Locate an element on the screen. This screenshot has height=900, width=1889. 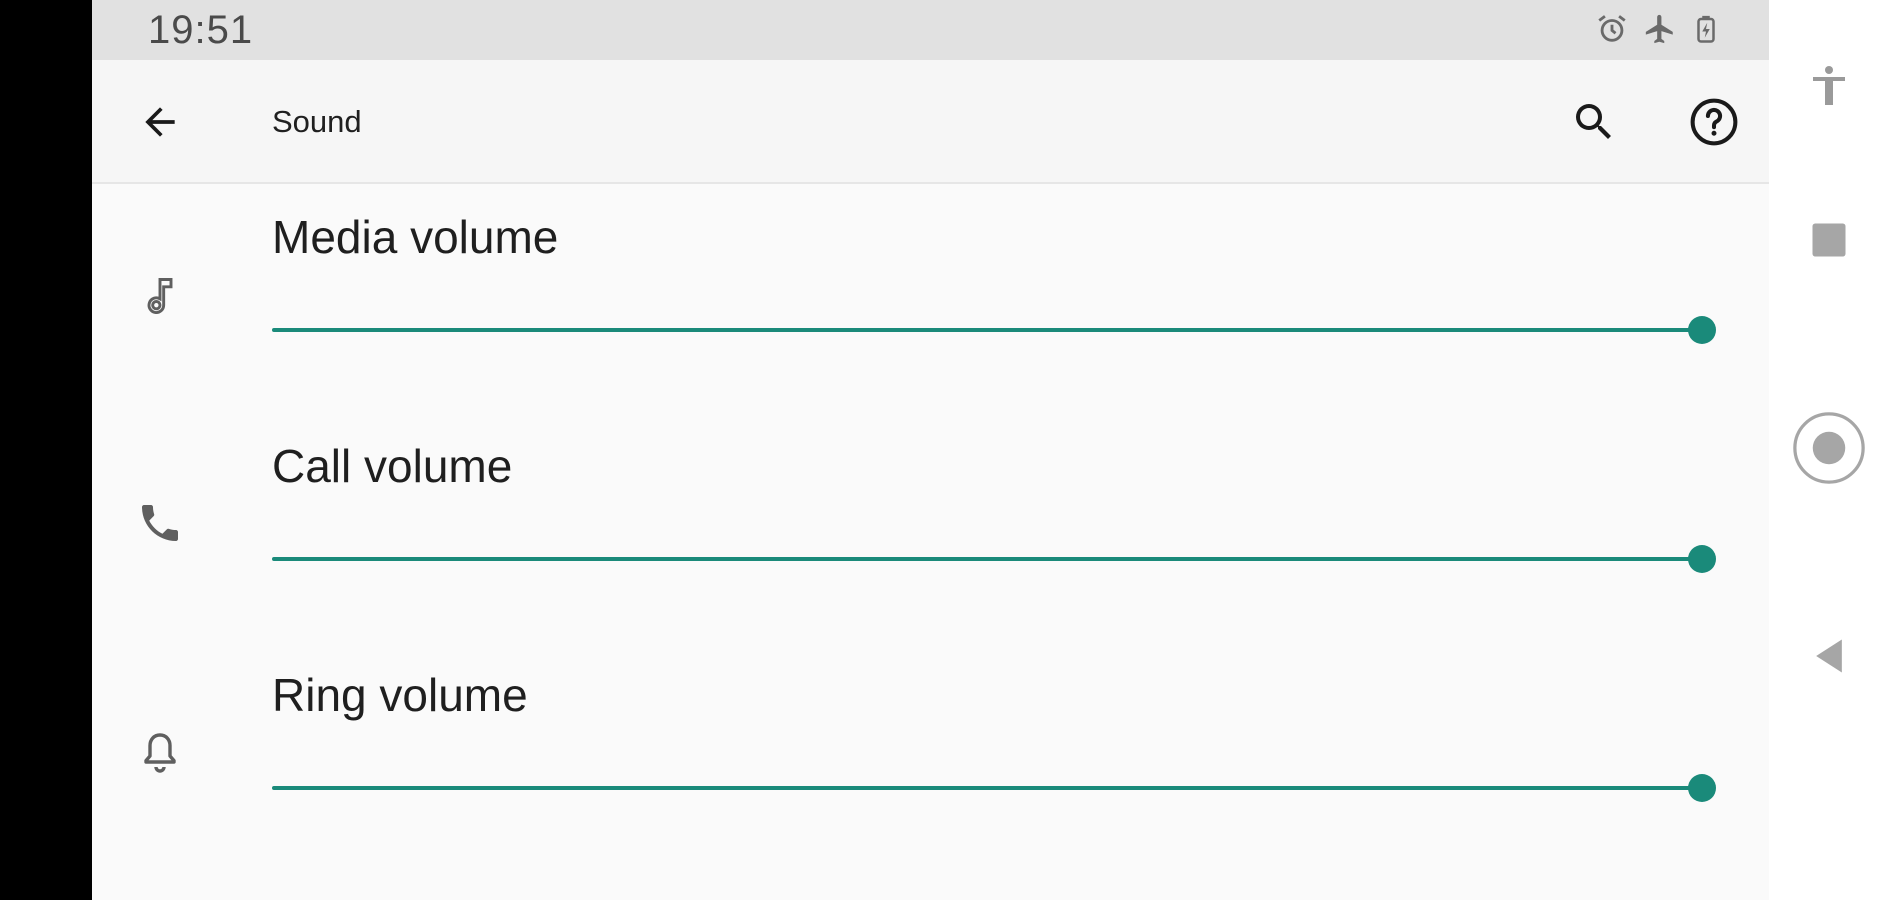
status-icons is located at coordinates (1658, 29).